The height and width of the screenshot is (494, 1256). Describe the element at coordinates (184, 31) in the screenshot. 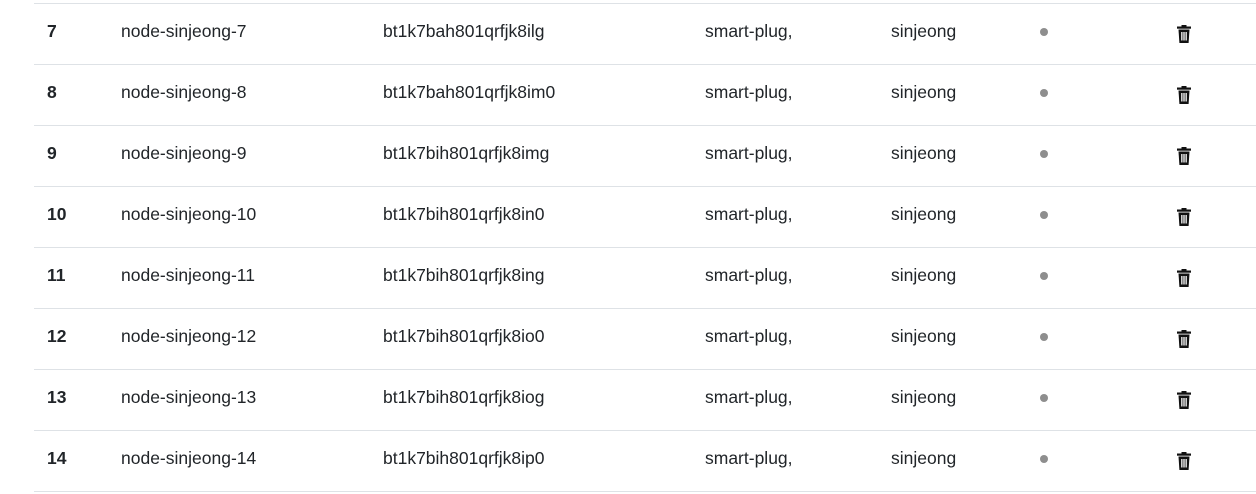

I see `node-name: node-sinjeong-7` at that location.